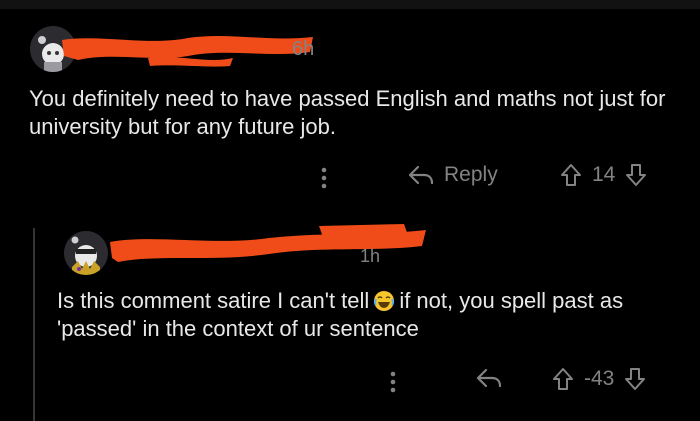 The height and width of the screenshot is (421, 700). What do you see at coordinates (471, 174) in the screenshot?
I see `reply-label: Reply` at bounding box center [471, 174].